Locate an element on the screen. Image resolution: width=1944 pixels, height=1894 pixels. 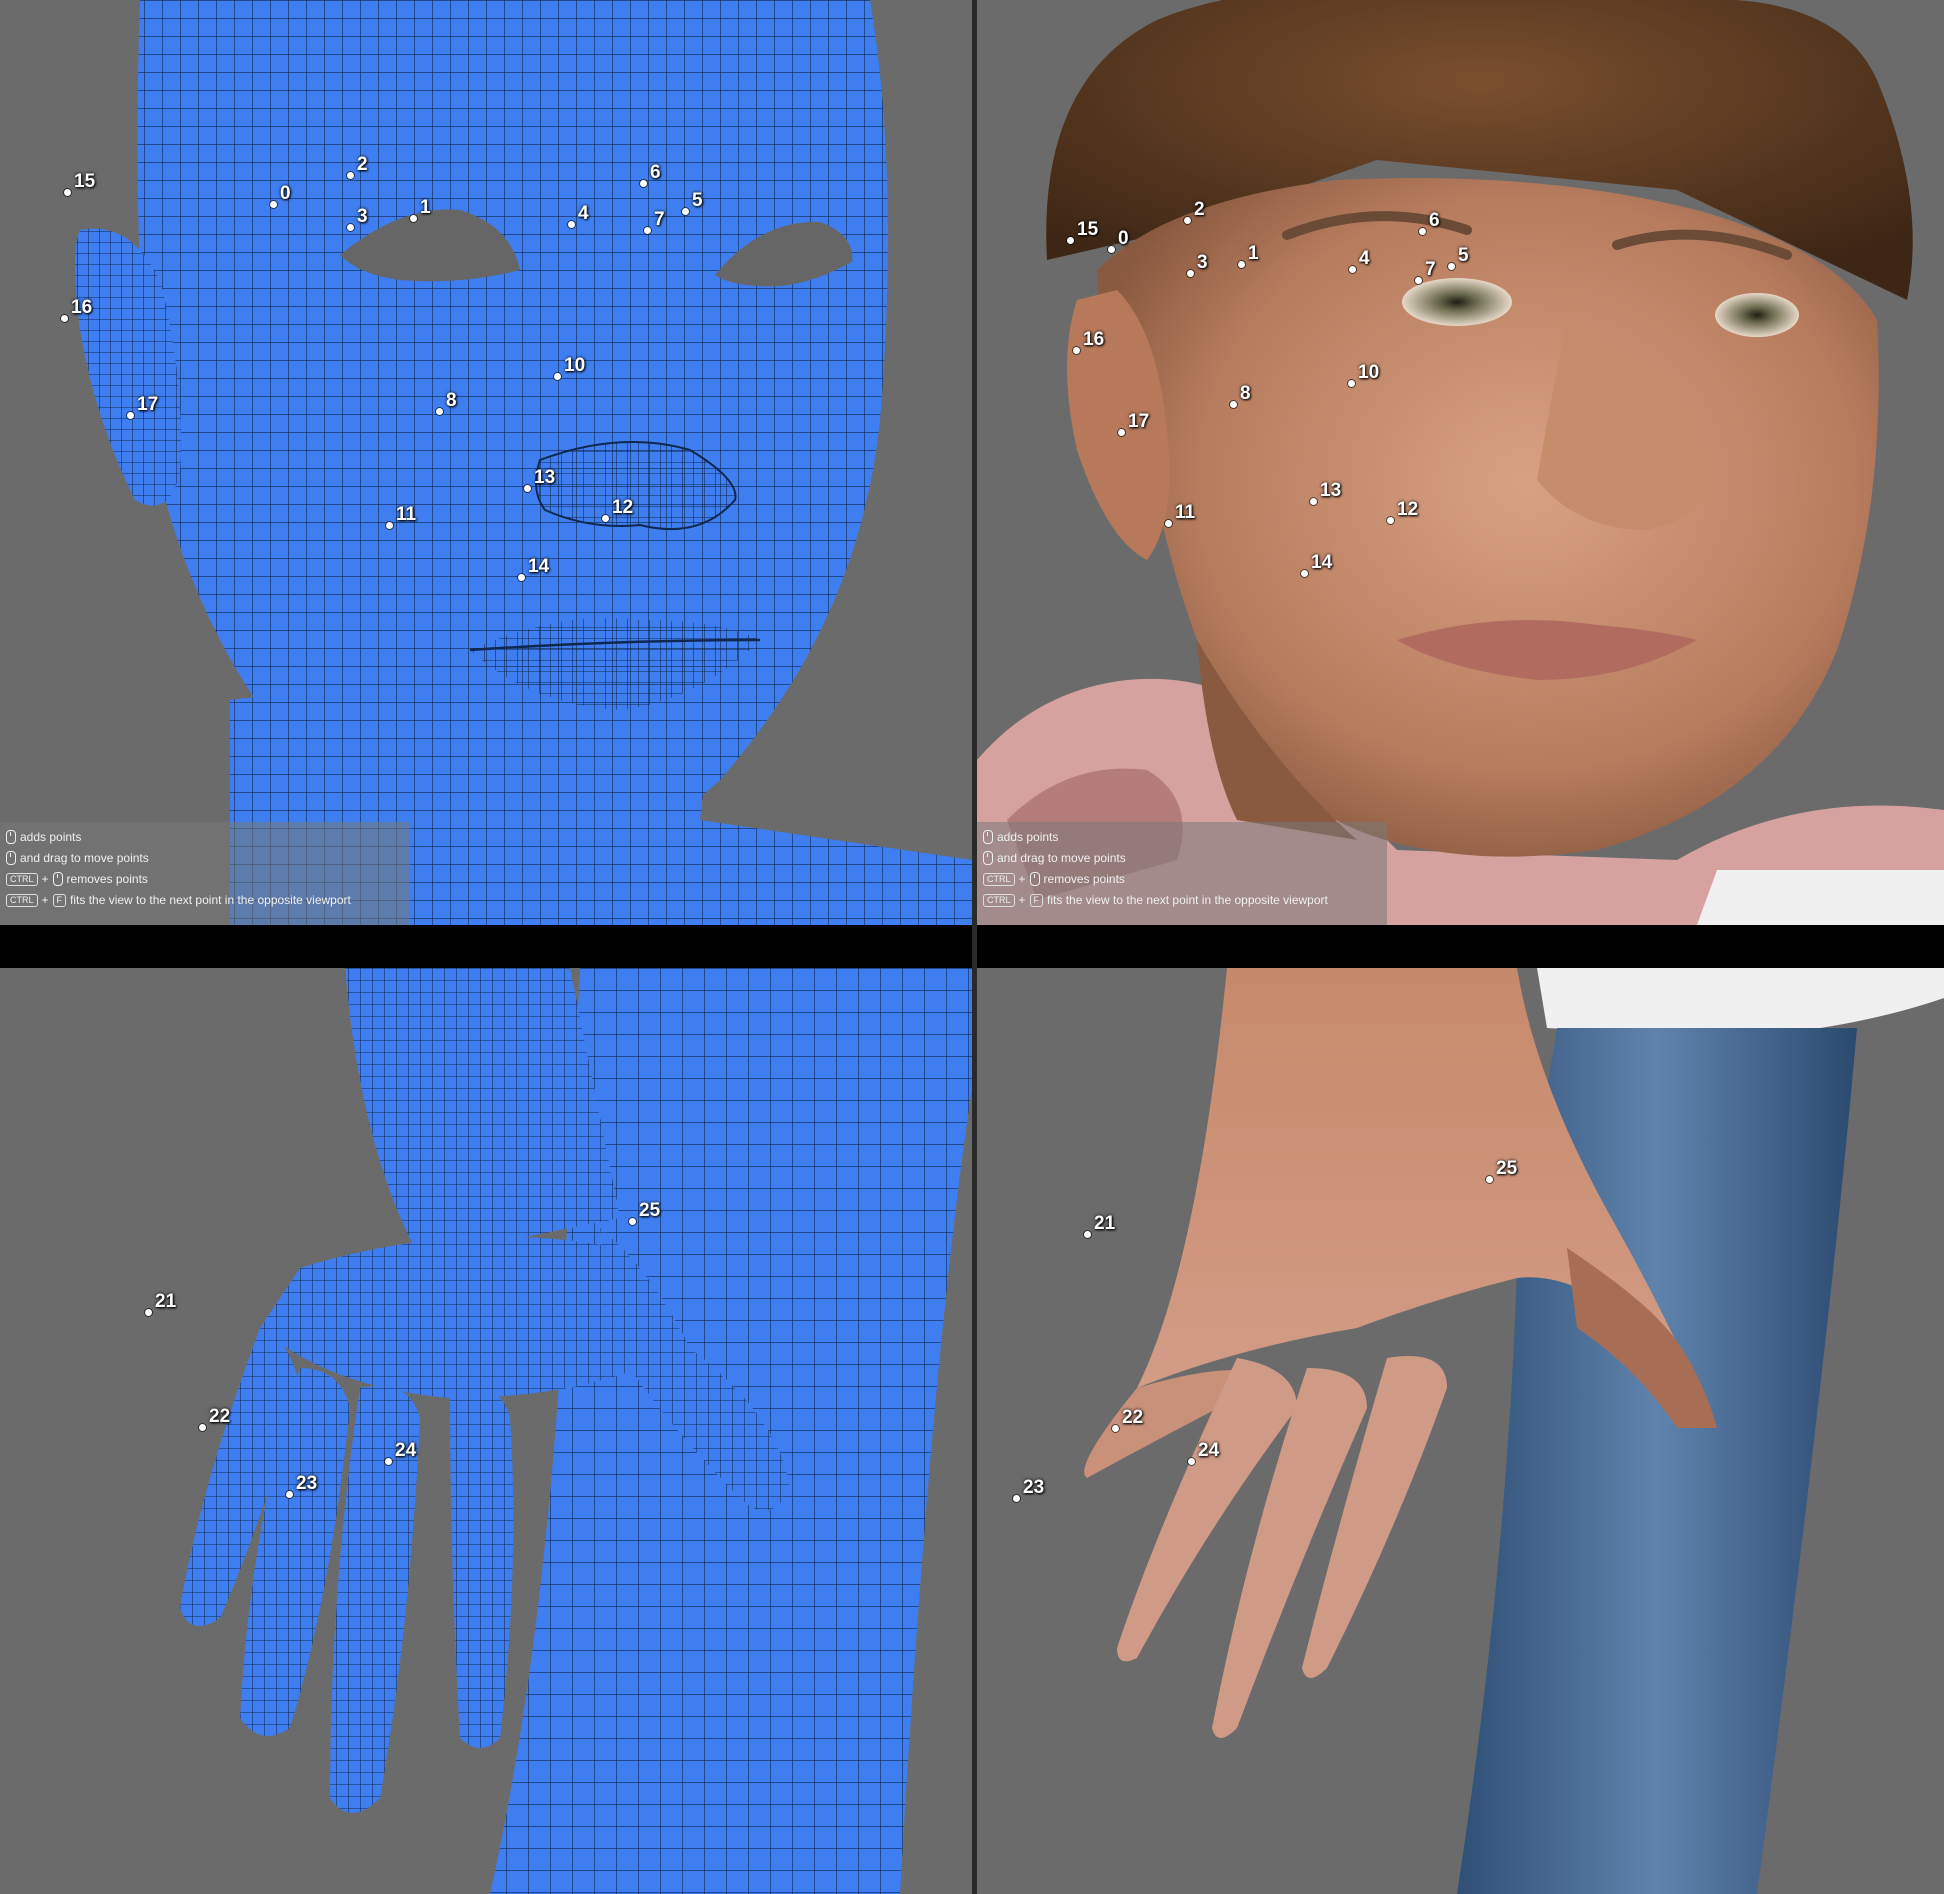
landmark-label: 12 is located at coordinates (623, 507).